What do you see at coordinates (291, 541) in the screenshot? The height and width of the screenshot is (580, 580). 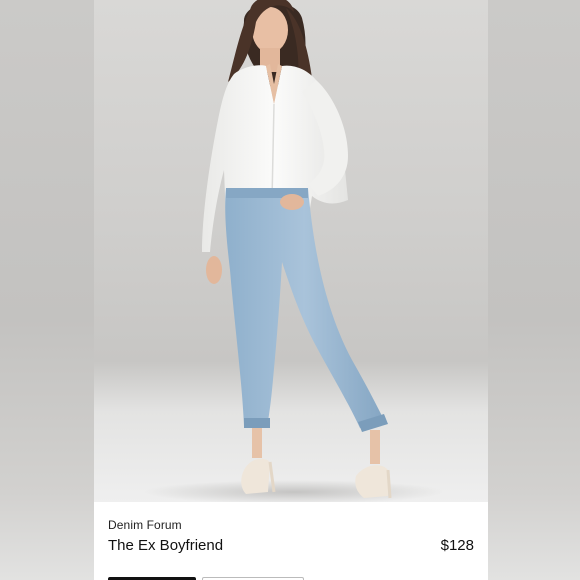 I see `listing-info: Denim Forum The Ex Boyfriend $128` at bounding box center [291, 541].